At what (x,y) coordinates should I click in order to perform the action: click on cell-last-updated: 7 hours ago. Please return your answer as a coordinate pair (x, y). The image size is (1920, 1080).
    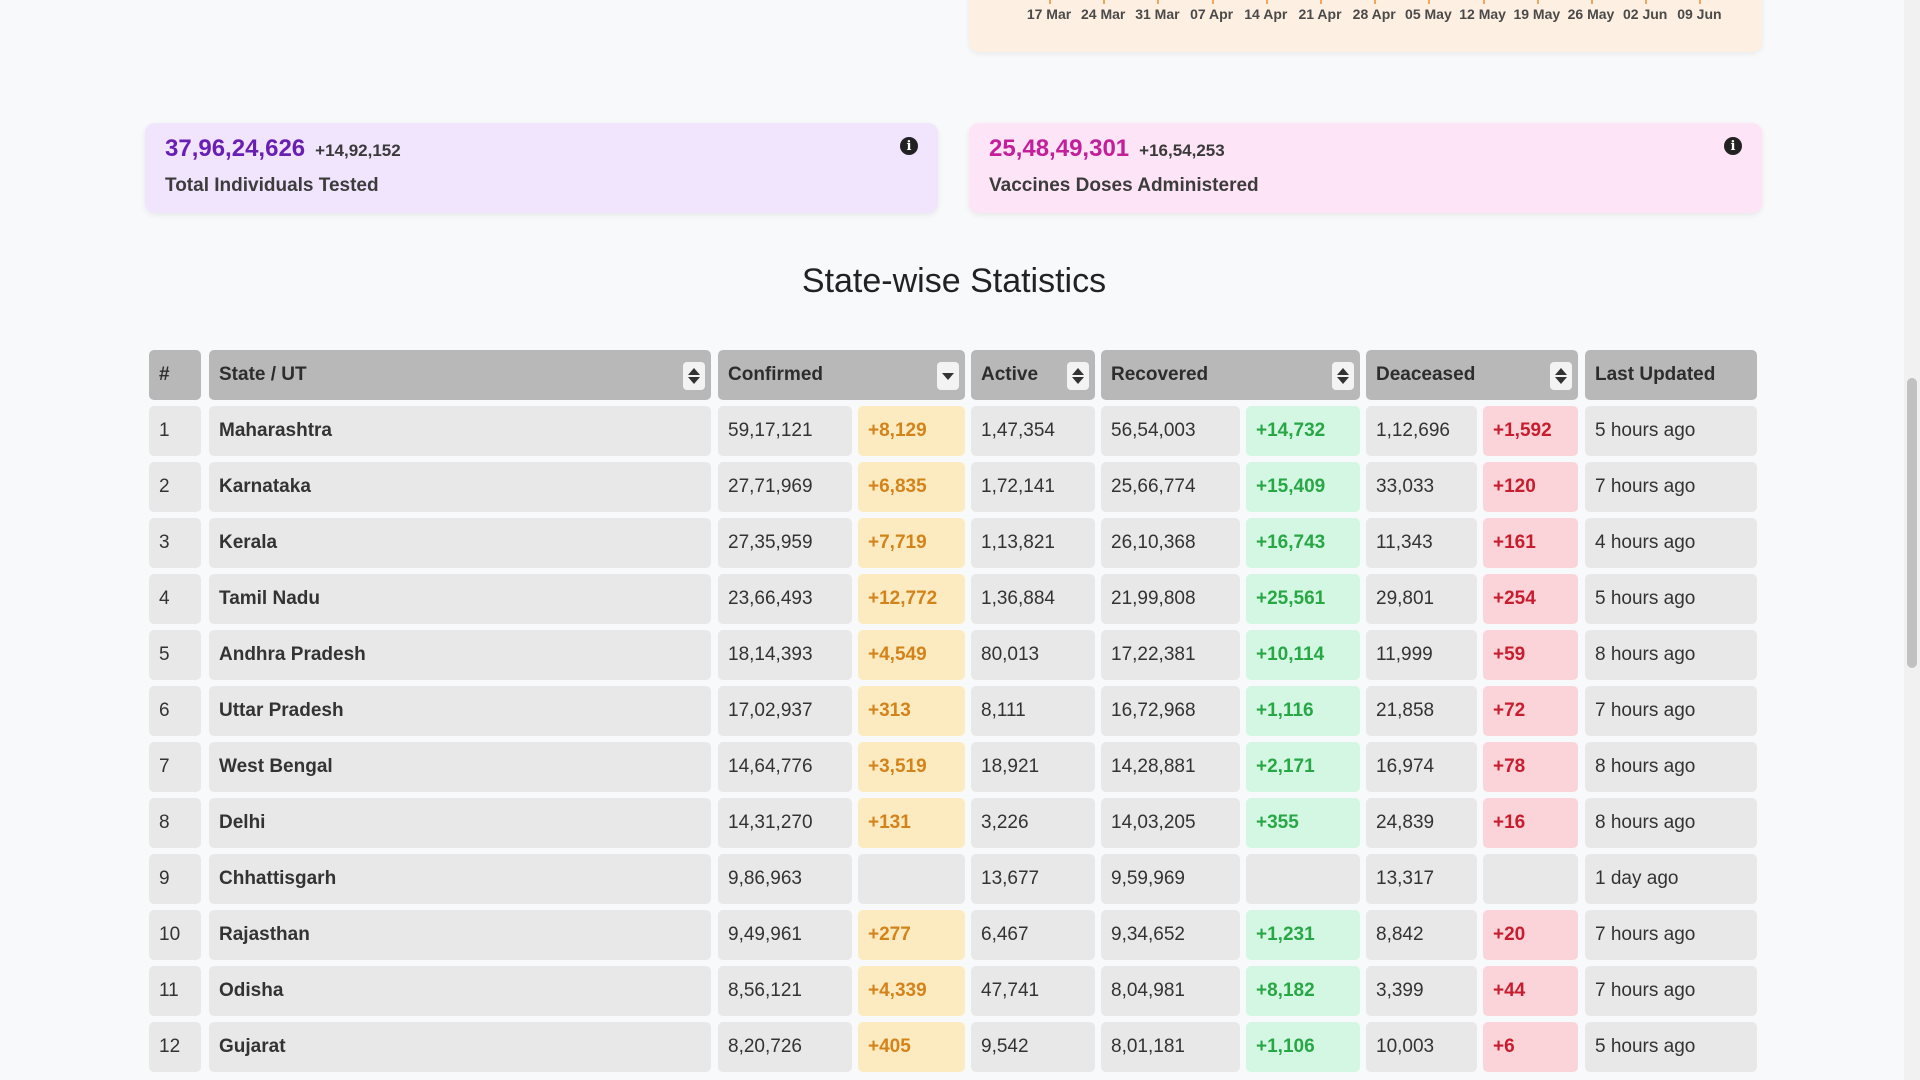
    Looking at the image, I should click on (1671, 711).